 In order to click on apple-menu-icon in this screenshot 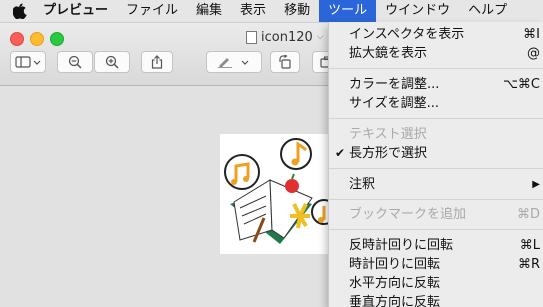, I will do `click(20, 11)`.